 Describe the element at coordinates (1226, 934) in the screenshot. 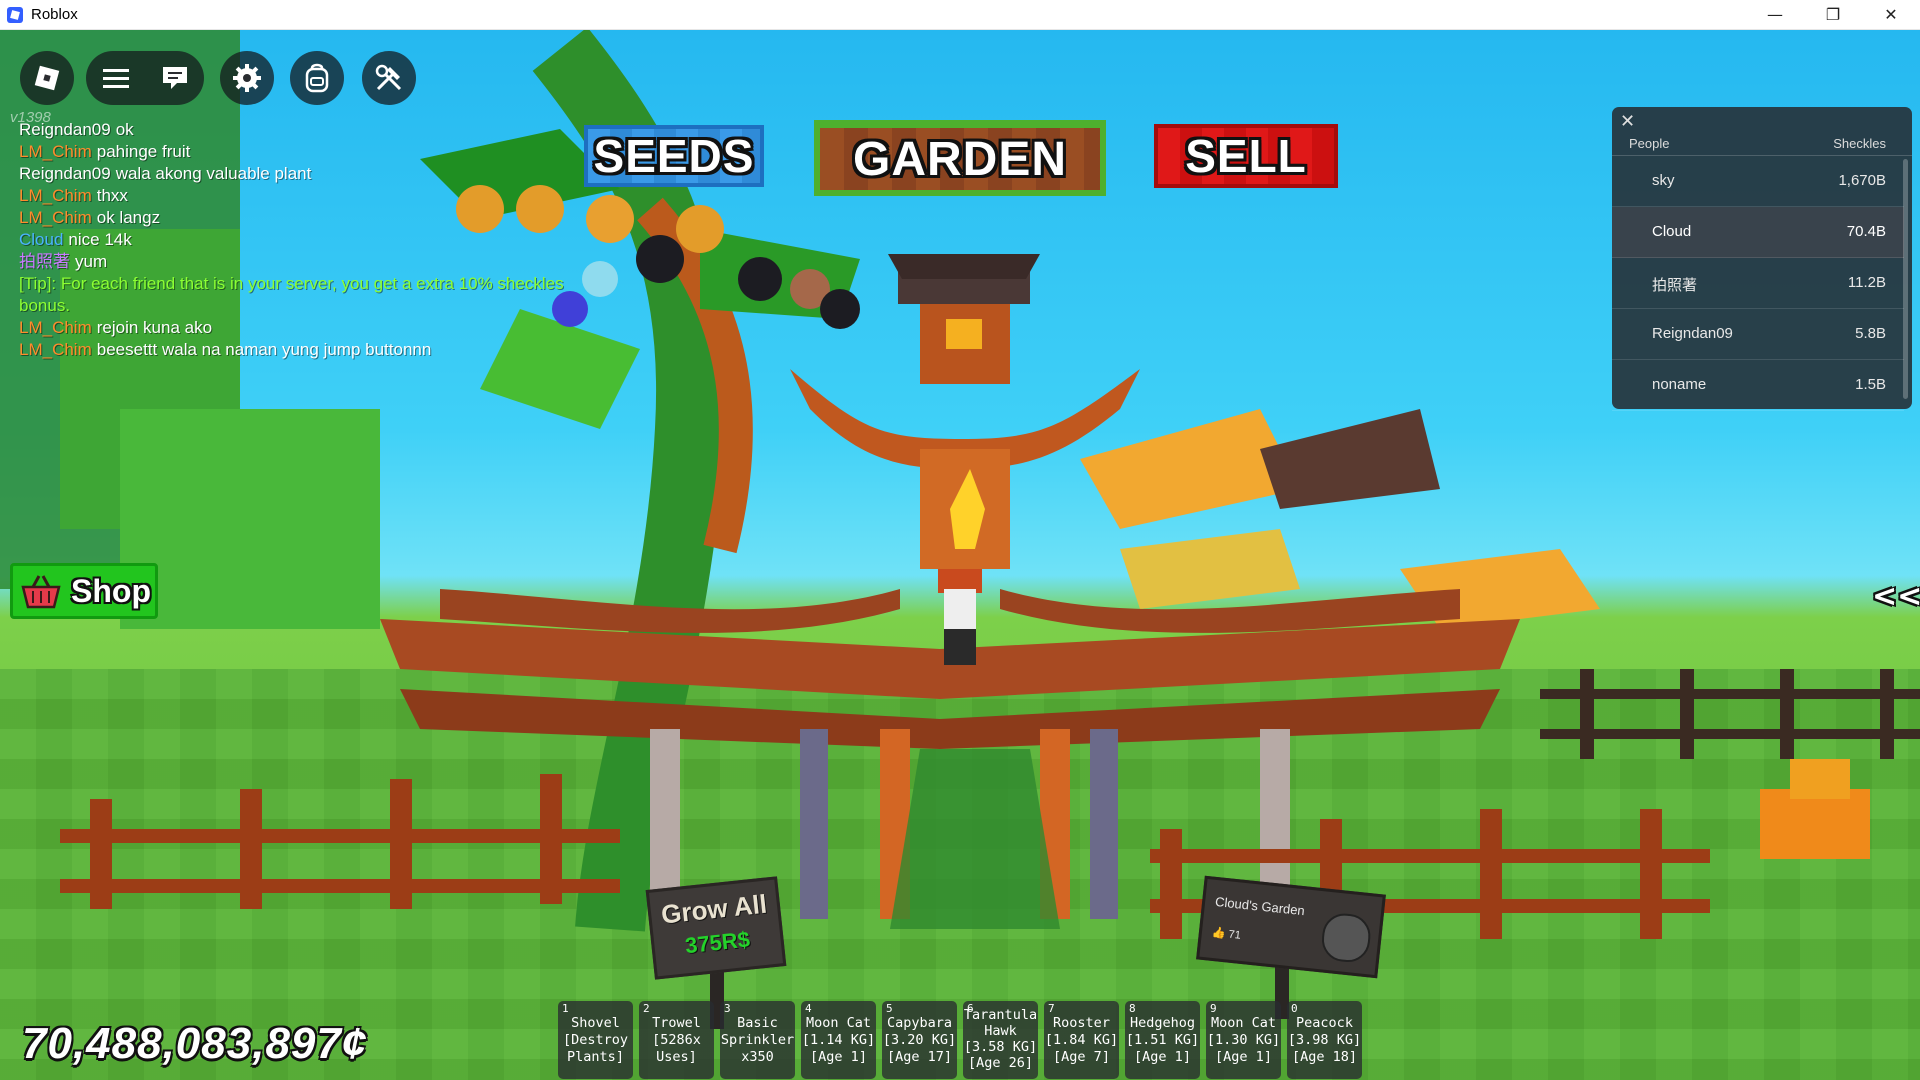

I see `garden-sign-likes: 👍 71` at that location.